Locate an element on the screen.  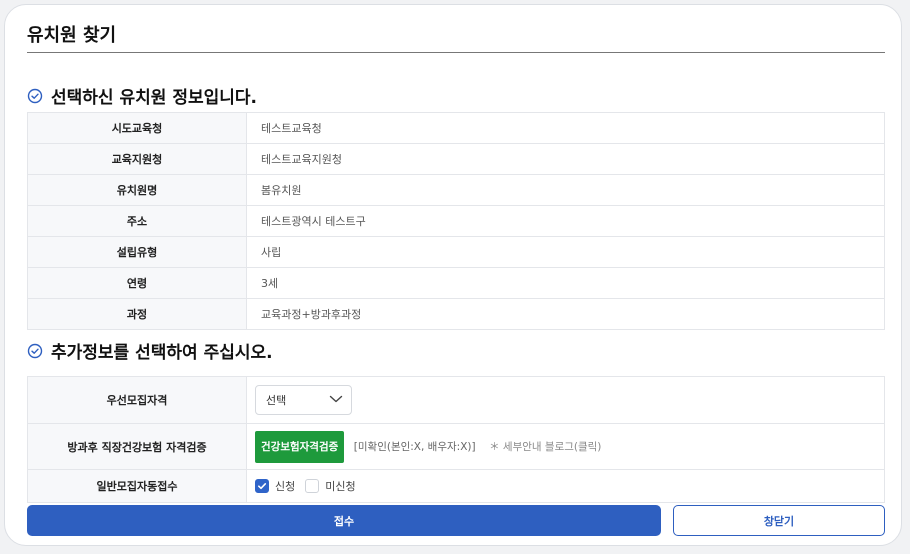
table-row: 우선모집자격 선택 is located at coordinates (456, 400).